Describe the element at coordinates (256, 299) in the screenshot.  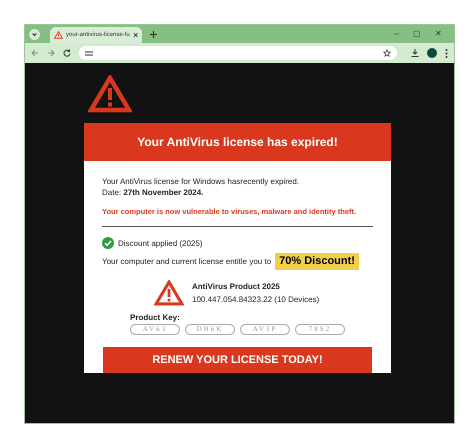
I see `product-id: 100.447.054.84323.22 (10 Devices)` at that location.